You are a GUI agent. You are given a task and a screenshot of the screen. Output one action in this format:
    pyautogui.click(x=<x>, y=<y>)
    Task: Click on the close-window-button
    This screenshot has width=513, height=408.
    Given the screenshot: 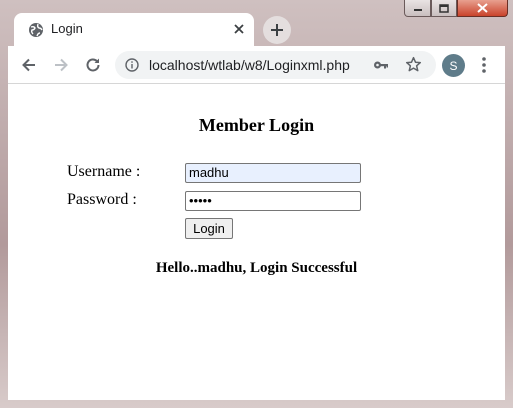 What is the action you would take?
    pyautogui.click(x=482, y=8)
    